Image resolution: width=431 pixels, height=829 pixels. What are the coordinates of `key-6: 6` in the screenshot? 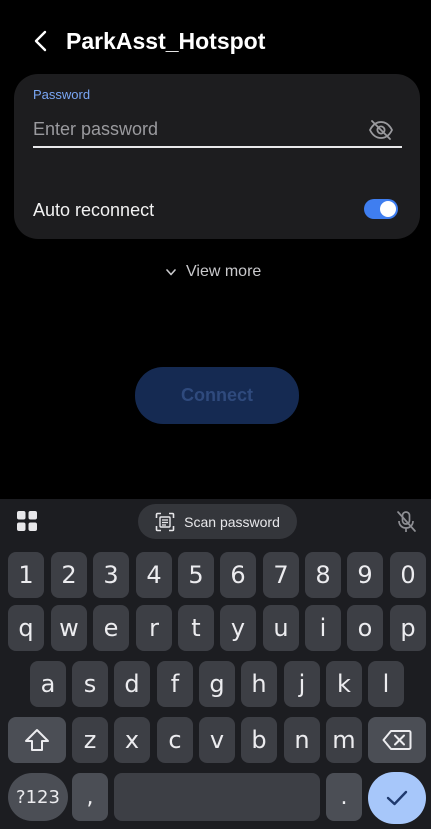 It's located at (238, 575).